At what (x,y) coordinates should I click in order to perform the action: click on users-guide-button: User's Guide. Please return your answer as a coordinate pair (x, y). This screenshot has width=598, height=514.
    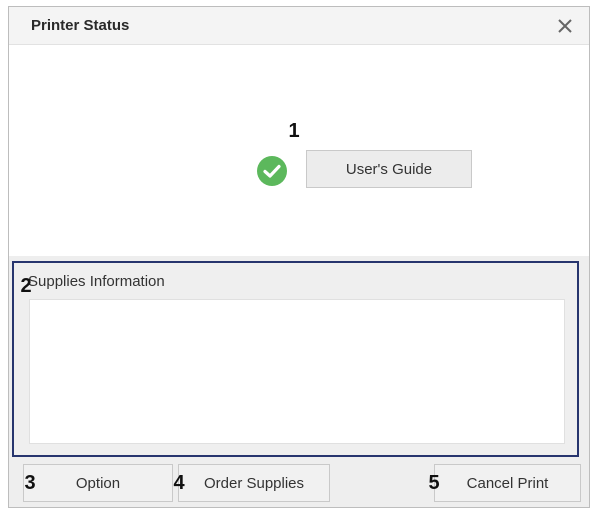
    Looking at the image, I should click on (389, 169).